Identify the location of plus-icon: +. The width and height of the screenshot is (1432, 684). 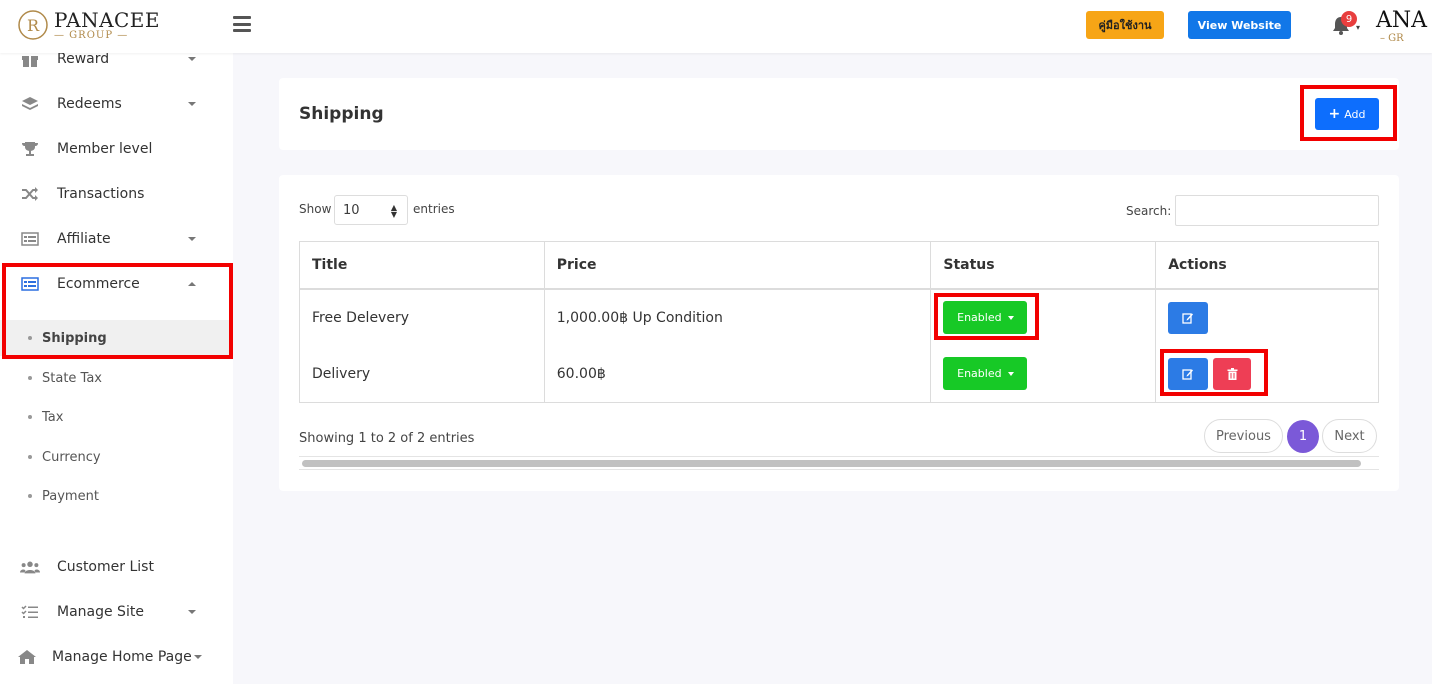
(1334, 114).